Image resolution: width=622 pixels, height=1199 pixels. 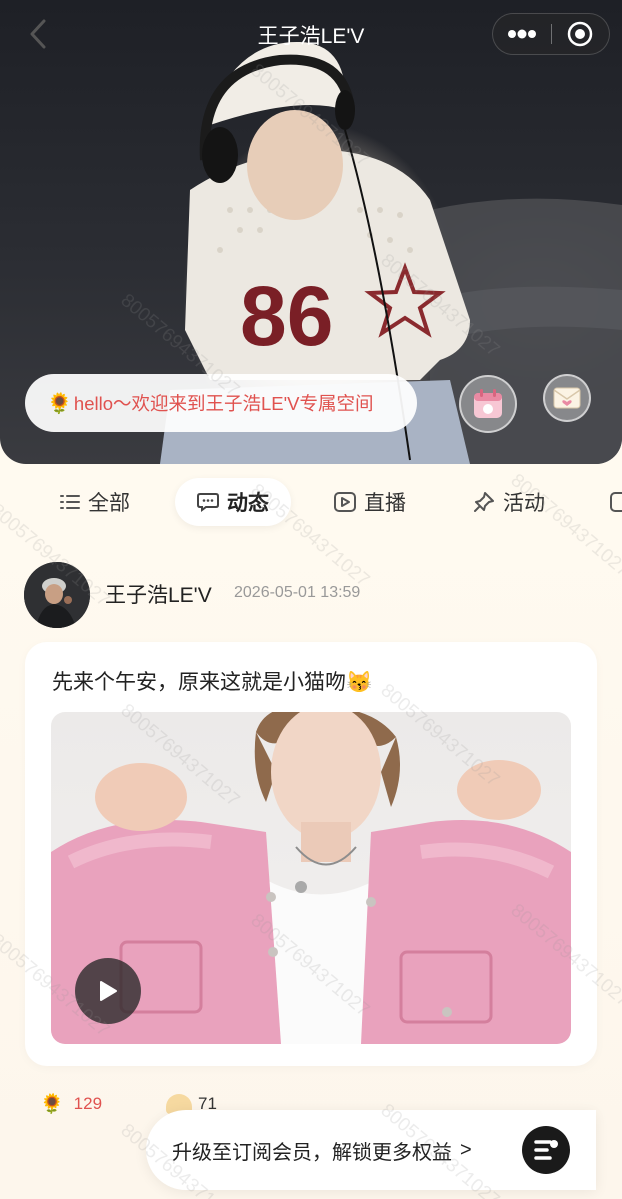 What do you see at coordinates (57, 595) in the screenshot?
I see `author-avatar` at bounding box center [57, 595].